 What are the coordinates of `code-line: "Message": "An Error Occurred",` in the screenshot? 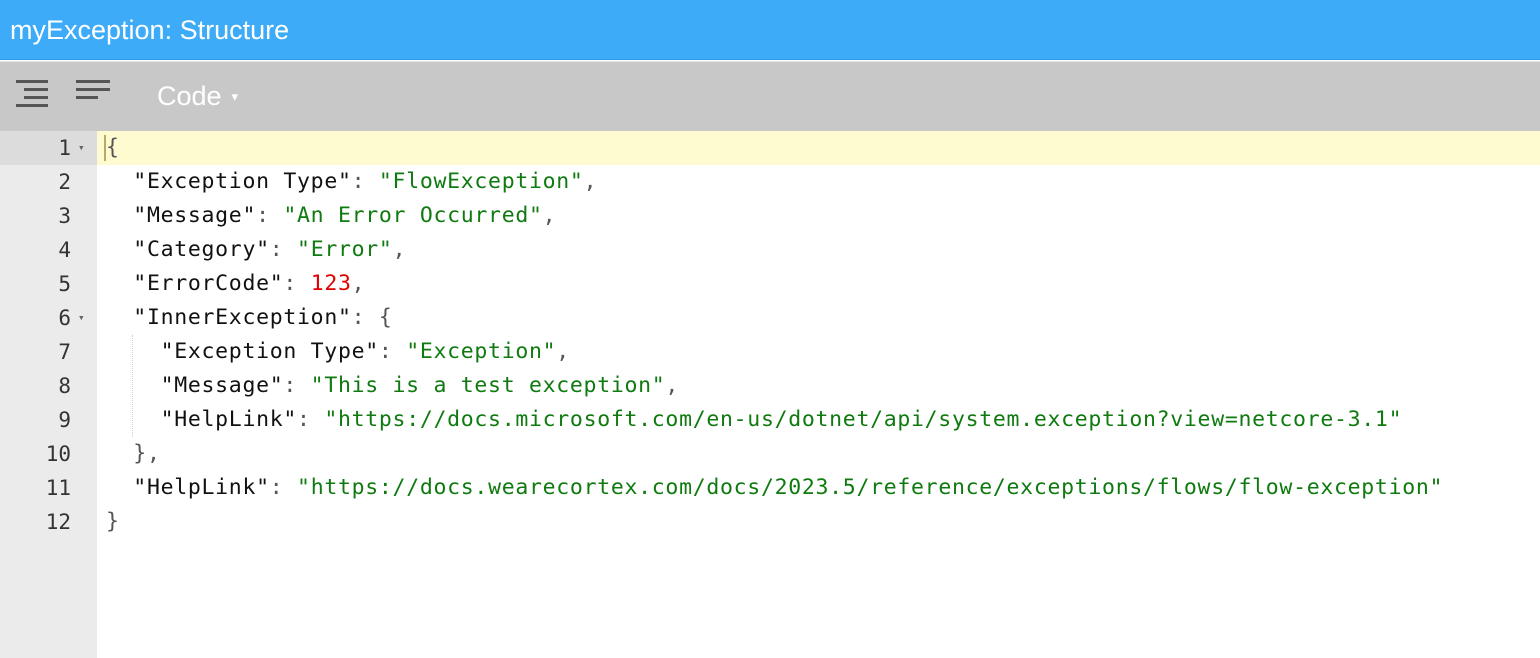 It's located at (331, 216).